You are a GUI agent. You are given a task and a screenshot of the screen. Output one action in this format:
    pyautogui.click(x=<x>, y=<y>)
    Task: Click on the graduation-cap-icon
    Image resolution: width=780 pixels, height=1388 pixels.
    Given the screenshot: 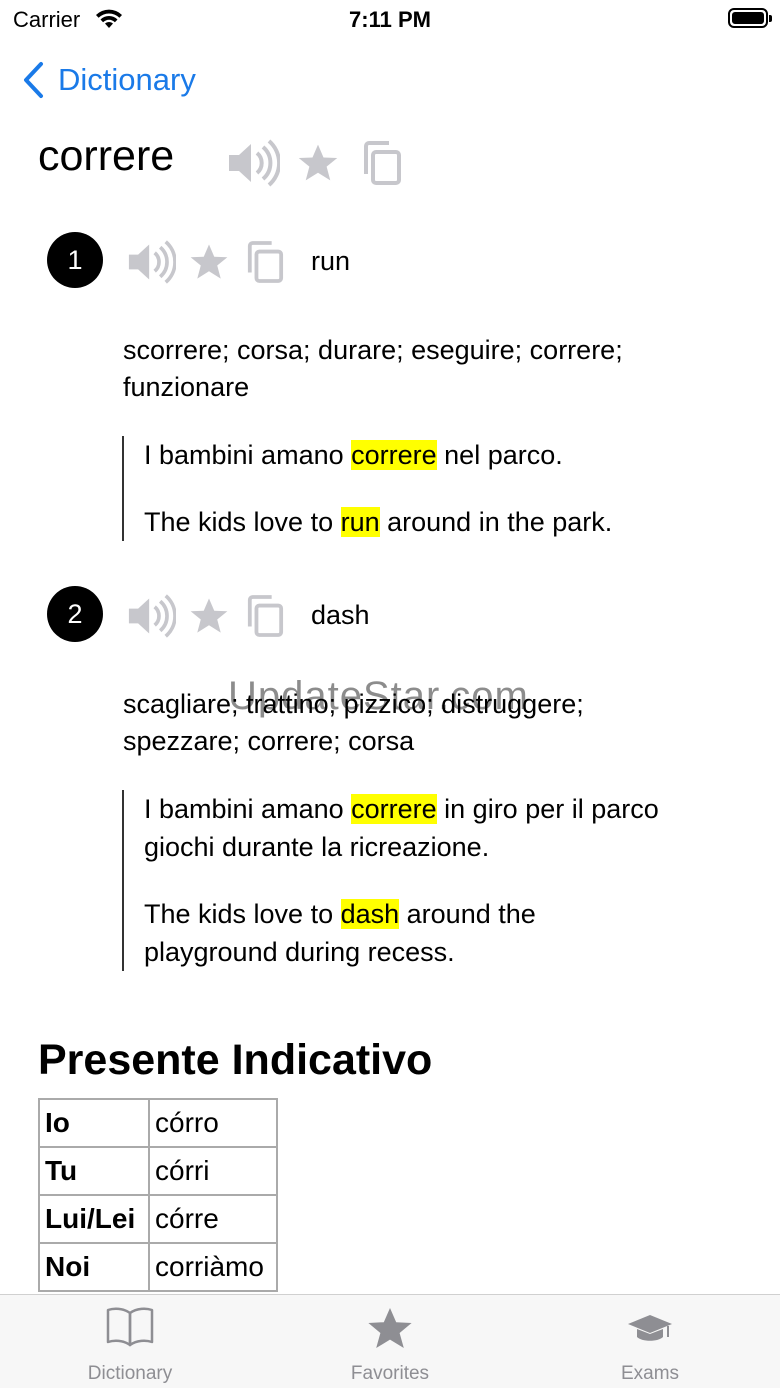 What is the action you would take?
    pyautogui.click(x=650, y=1329)
    